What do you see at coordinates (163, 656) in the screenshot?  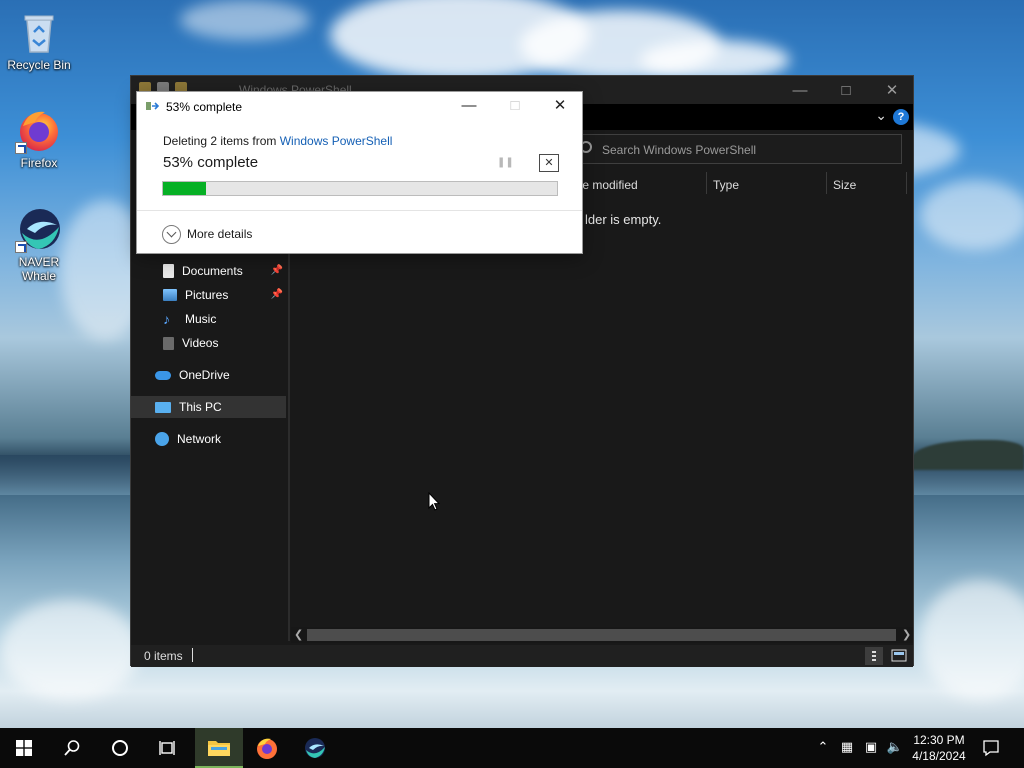 I see `item-count: 0 items` at bounding box center [163, 656].